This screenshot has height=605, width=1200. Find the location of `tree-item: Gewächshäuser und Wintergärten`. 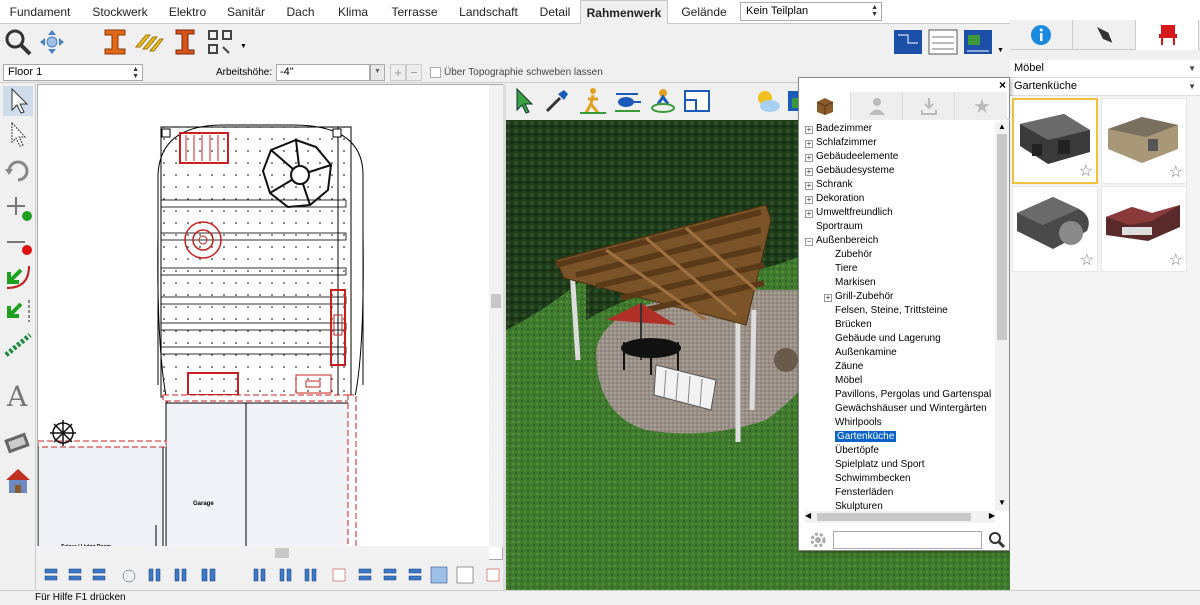

tree-item: Gewächshäuser und Wintergärten is located at coordinates (911, 409).